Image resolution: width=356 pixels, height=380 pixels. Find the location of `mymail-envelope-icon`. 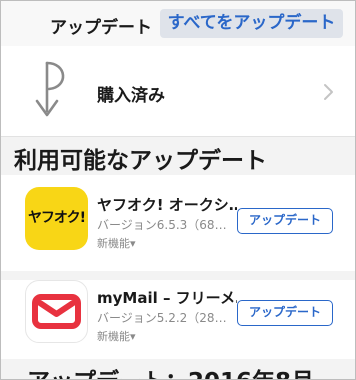

mymail-envelope-icon is located at coordinates (56, 311).